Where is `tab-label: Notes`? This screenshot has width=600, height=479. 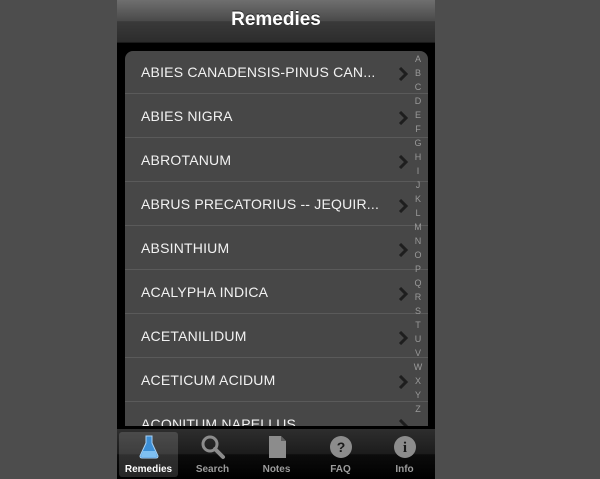
tab-label: Notes is located at coordinates (276, 469).